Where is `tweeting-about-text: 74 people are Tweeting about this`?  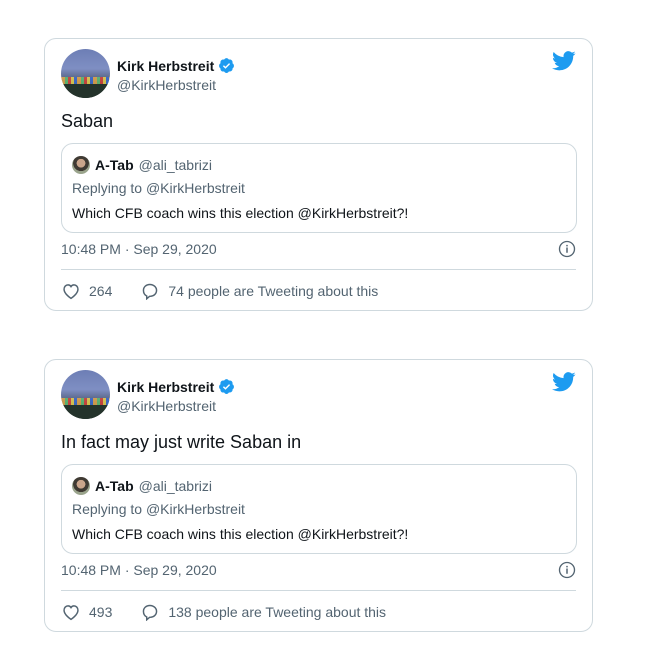 tweeting-about-text: 74 people are Tweeting about this is located at coordinates (273, 291).